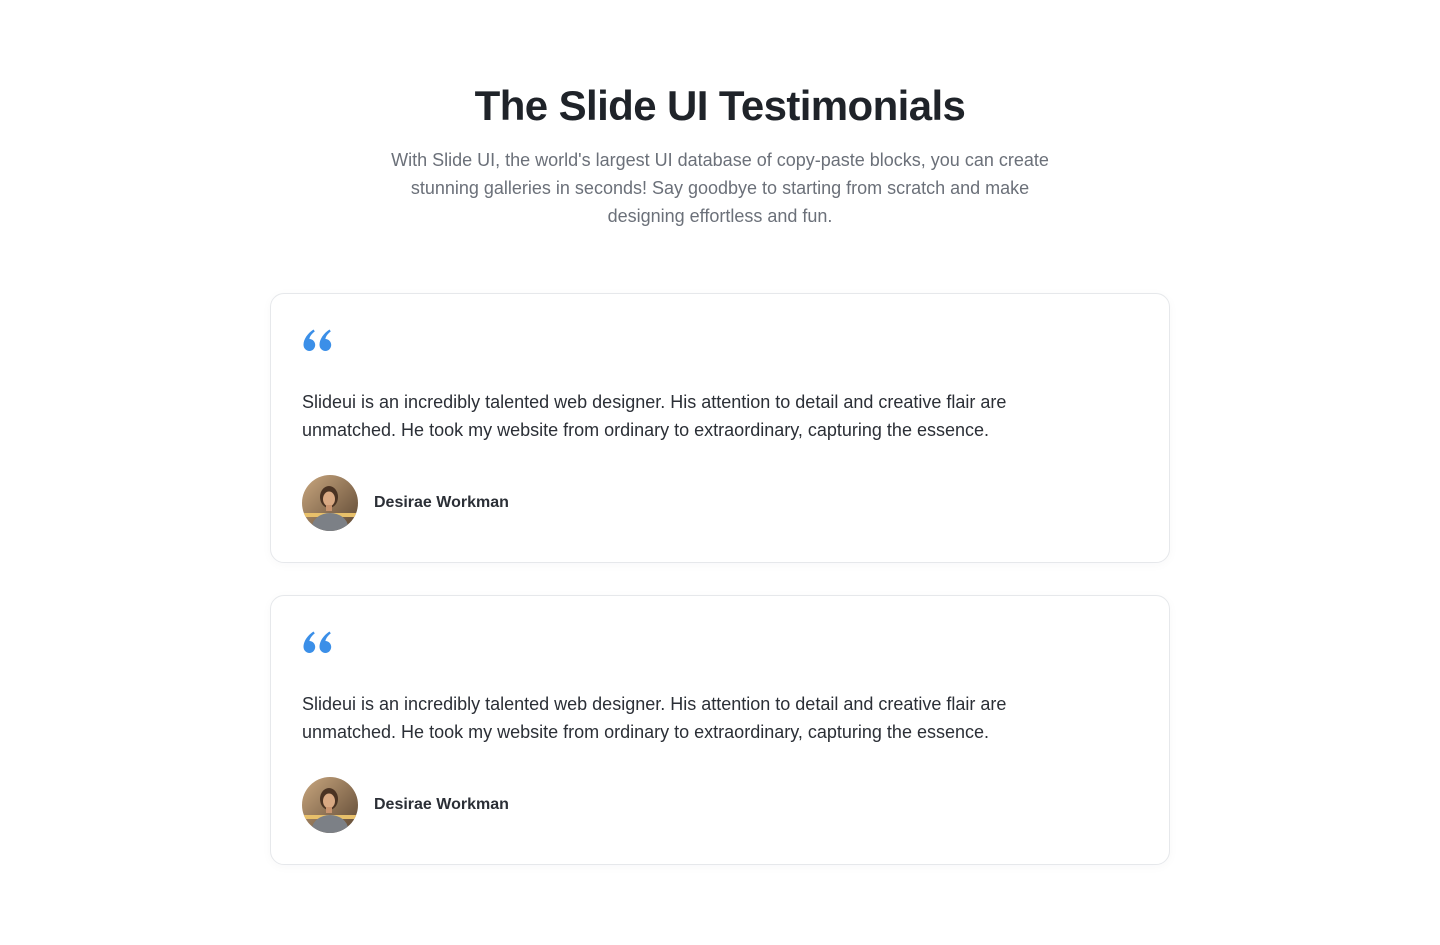  What do you see at coordinates (720, 105) in the screenshot?
I see `page-title: The Slide UI Testimonials` at bounding box center [720, 105].